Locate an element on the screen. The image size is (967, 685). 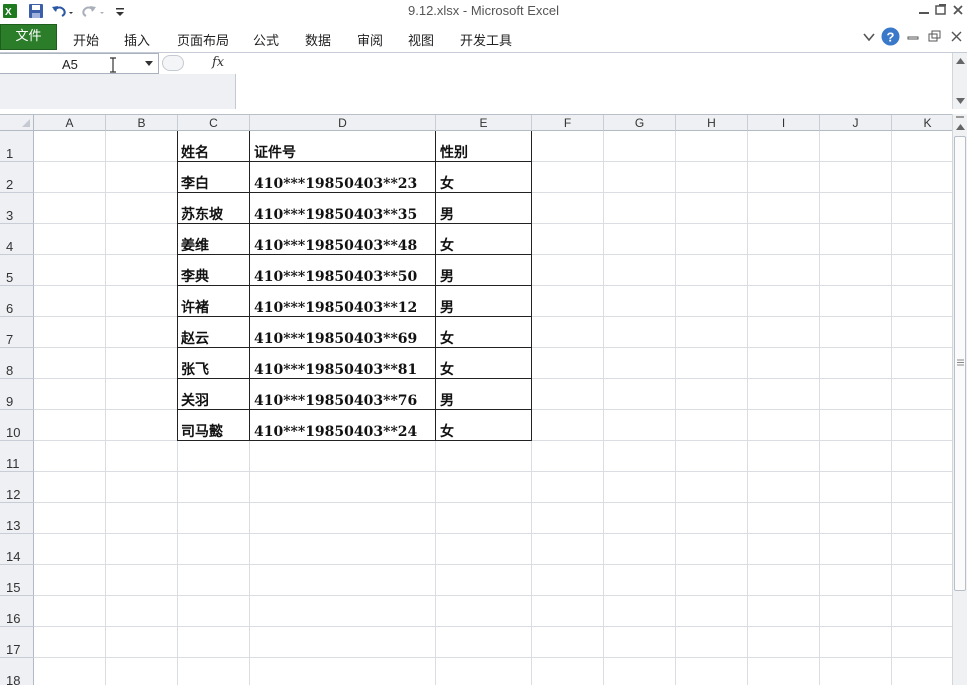
close-icon is located at coordinates (958, 10).